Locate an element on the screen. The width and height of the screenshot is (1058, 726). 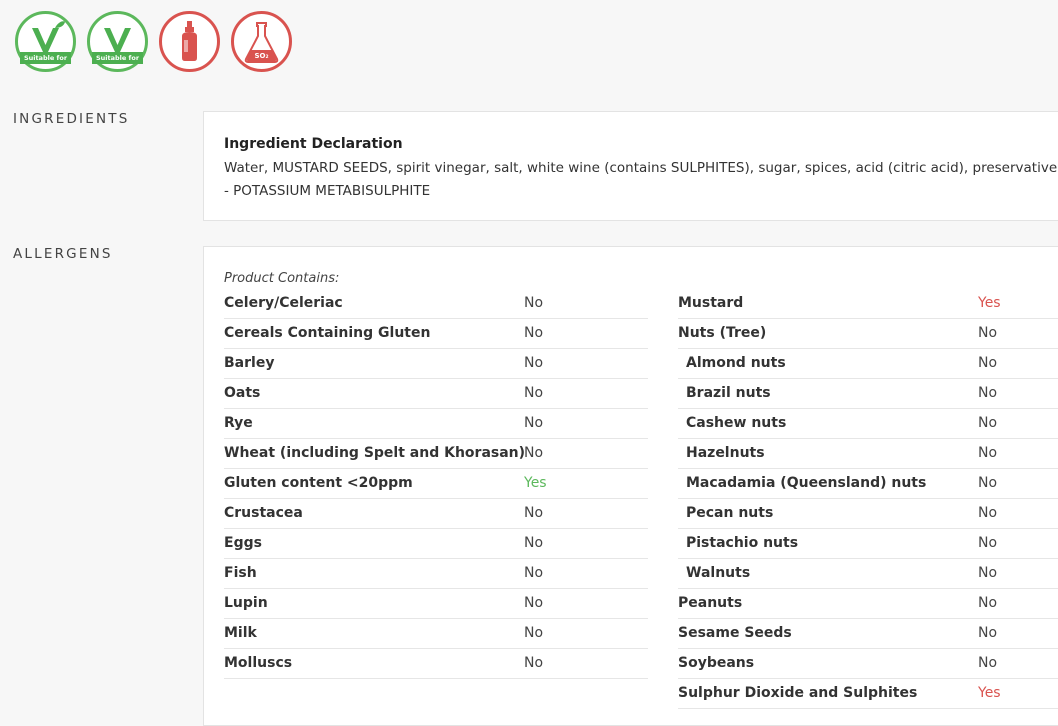
allergen-row: Almond nuts No is located at coordinates (868, 364).